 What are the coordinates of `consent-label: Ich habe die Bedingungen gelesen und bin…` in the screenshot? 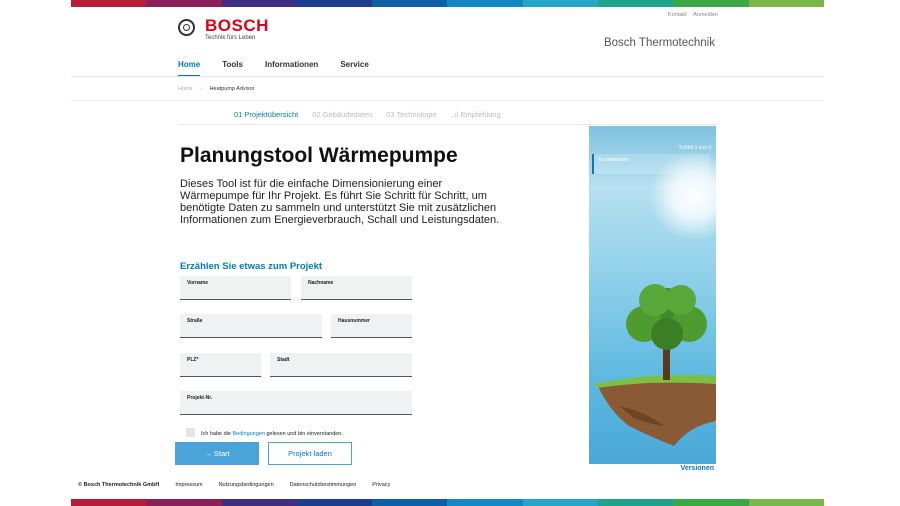 It's located at (272, 434).